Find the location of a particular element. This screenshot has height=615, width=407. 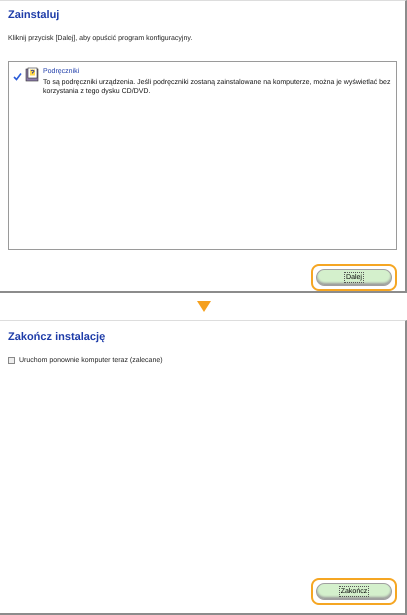

down-arrow-icon is located at coordinates (203, 306).